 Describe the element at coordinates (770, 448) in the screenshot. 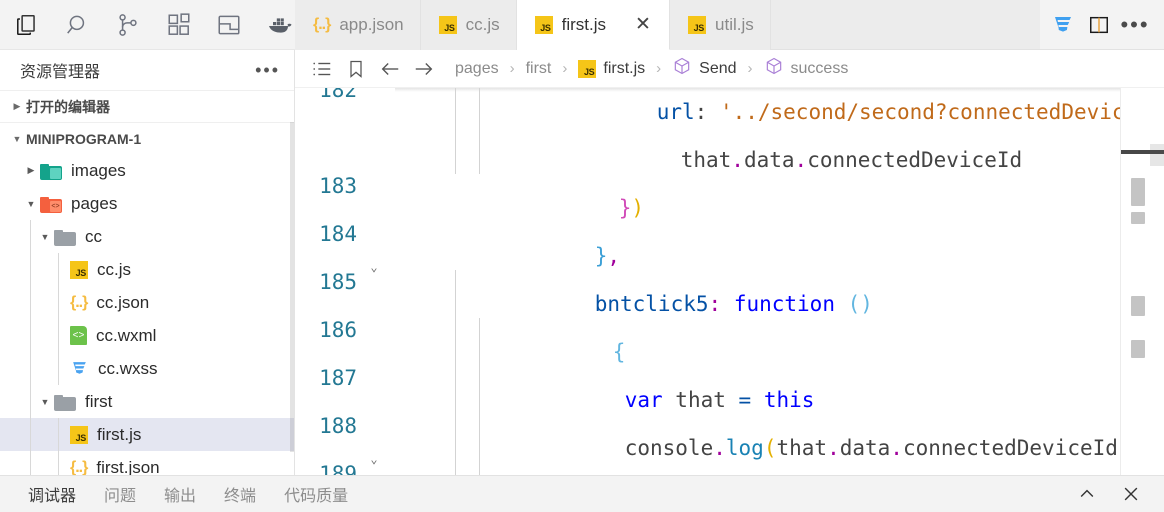

I see `code-token: (` at that location.